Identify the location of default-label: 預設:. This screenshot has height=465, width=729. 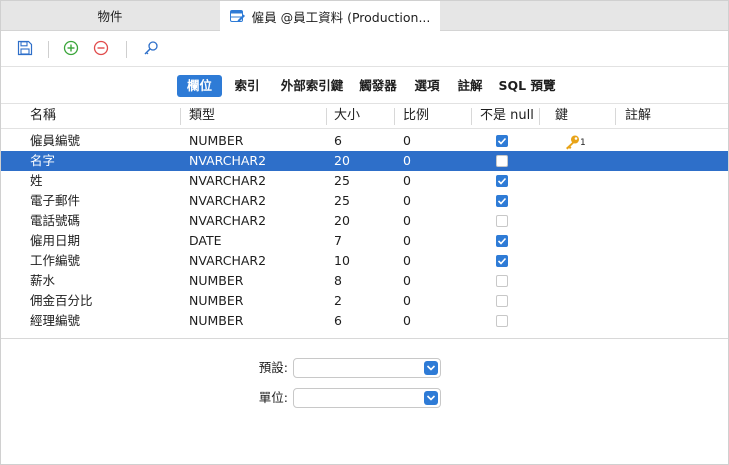
(273, 367).